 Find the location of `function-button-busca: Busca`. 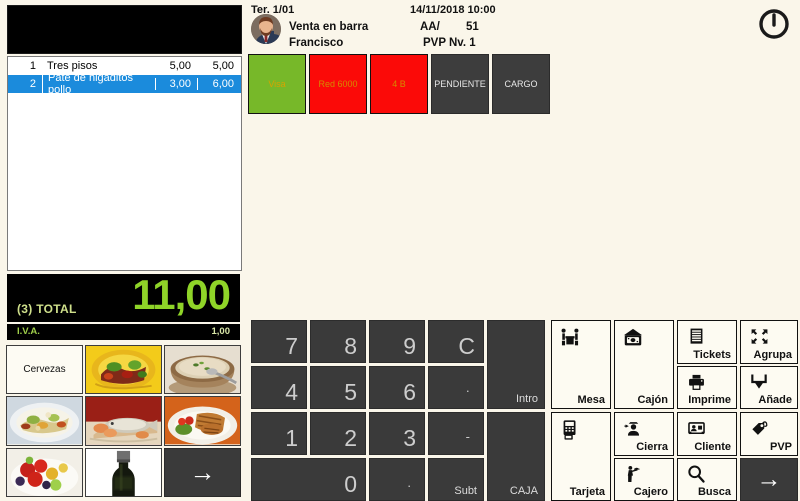

function-button-busca: Busca is located at coordinates (707, 479).